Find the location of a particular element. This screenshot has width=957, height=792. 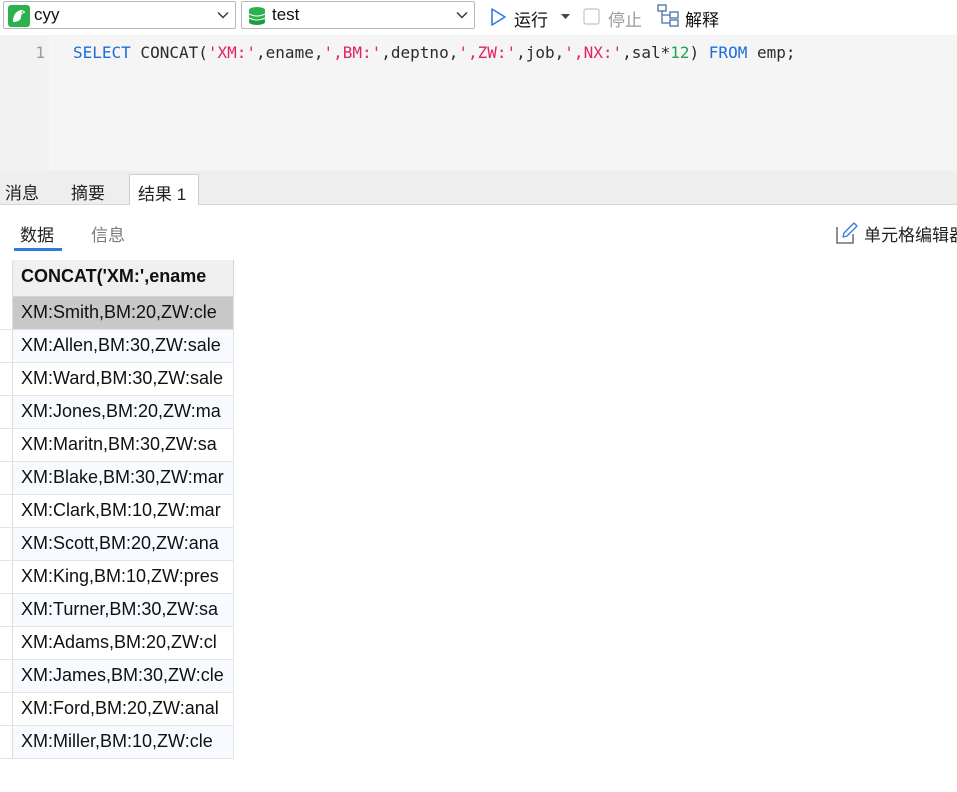

row-markers is located at coordinates (6, 528).